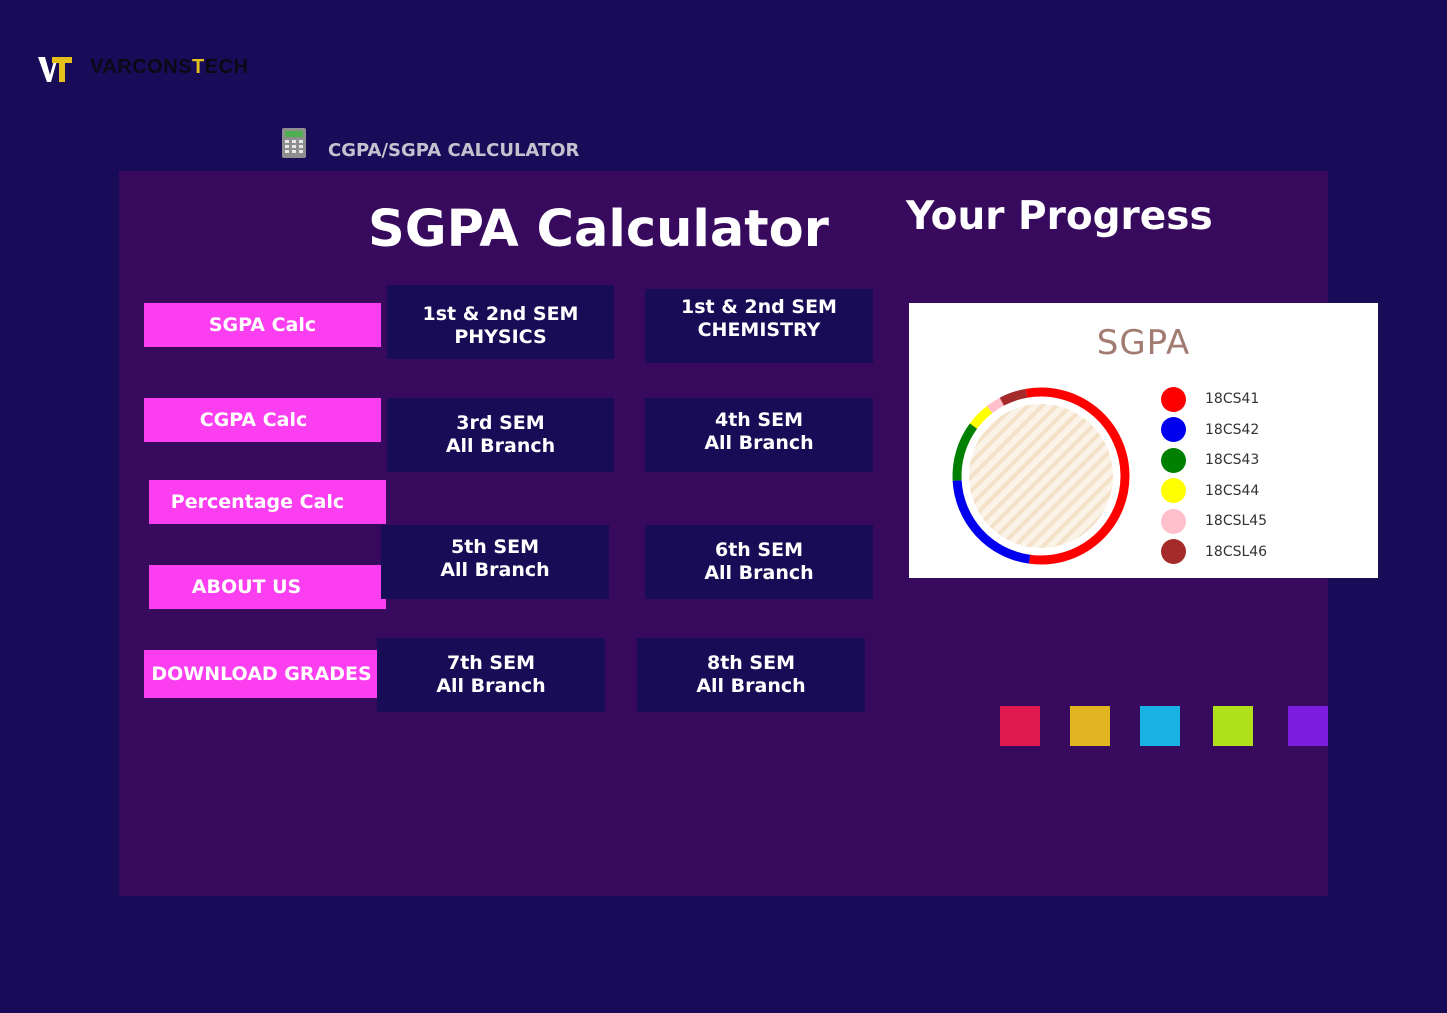 This screenshot has height=1013, width=1447. What do you see at coordinates (1236, 521) in the screenshot?
I see `legend-label: 18CSL45` at bounding box center [1236, 521].